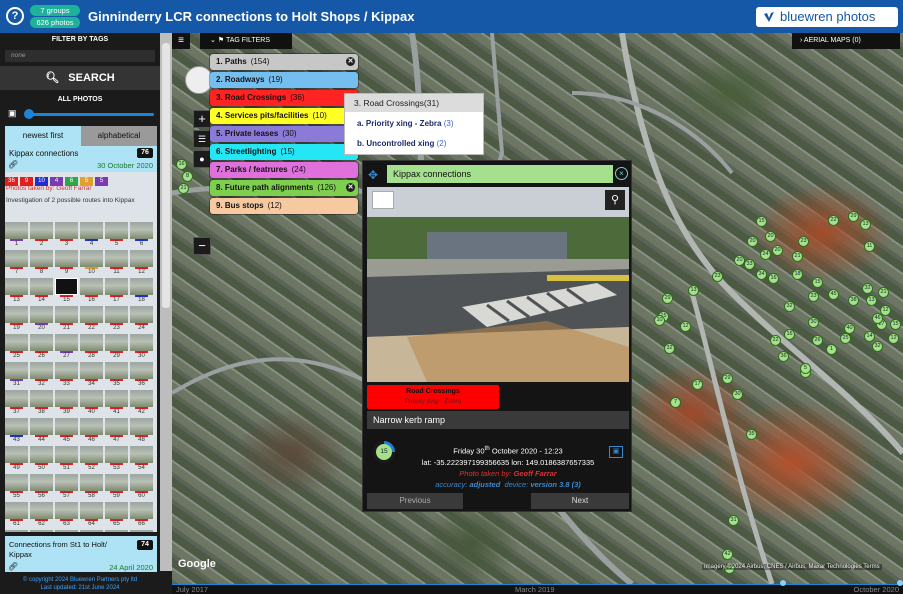 This screenshot has height=594, width=903. Describe the element at coordinates (41, 319) in the screenshot. I see `photo-thumbnail: 20` at that location.